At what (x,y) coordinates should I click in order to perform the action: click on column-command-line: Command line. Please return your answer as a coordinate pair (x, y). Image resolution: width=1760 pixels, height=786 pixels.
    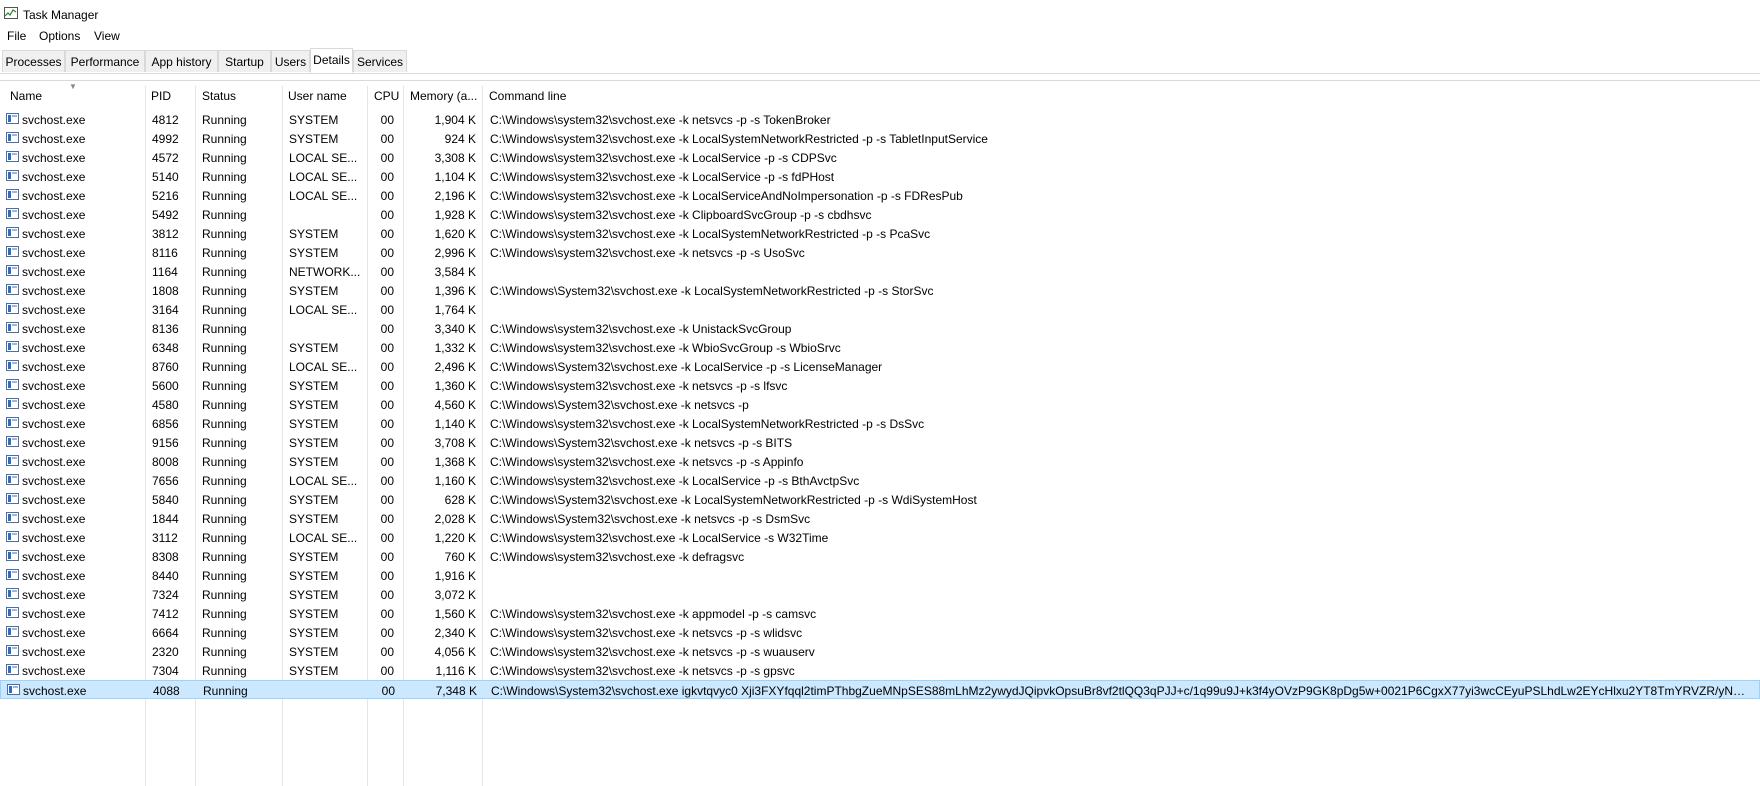
    Looking at the image, I should click on (527, 96).